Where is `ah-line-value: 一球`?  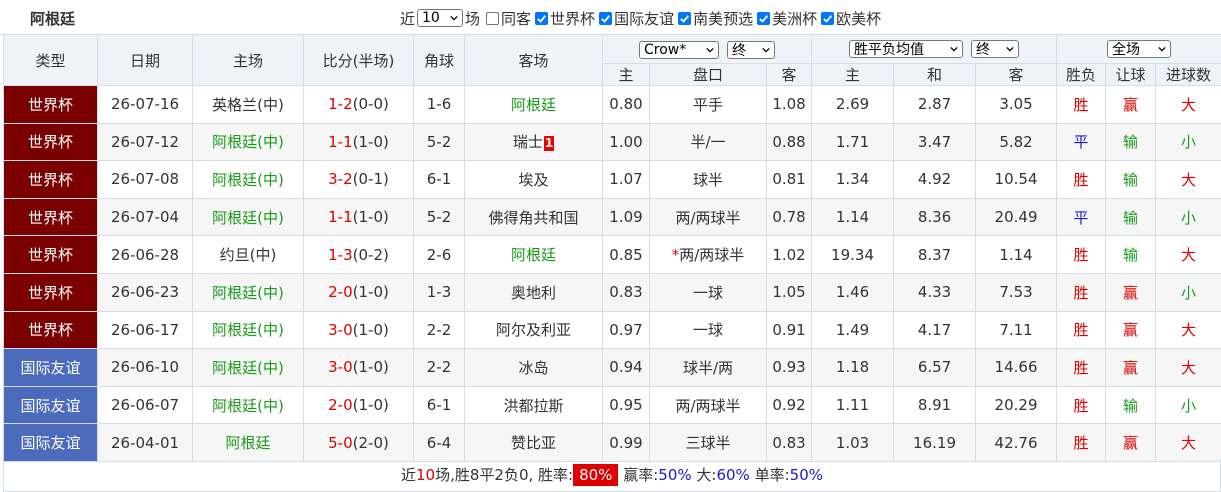 ah-line-value: 一球 is located at coordinates (707, 292).